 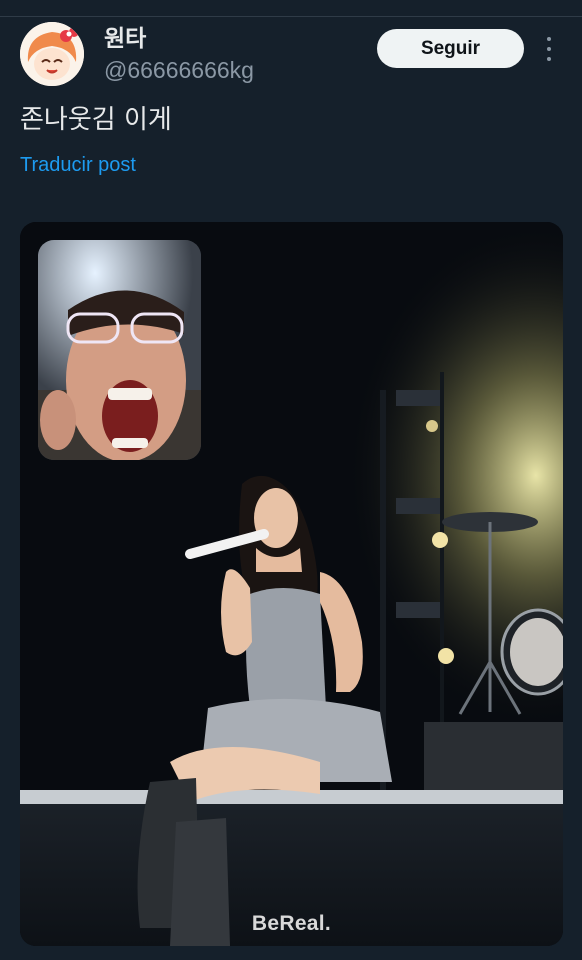 I want to click on bereal-selfie, so click(x=119, y=350).